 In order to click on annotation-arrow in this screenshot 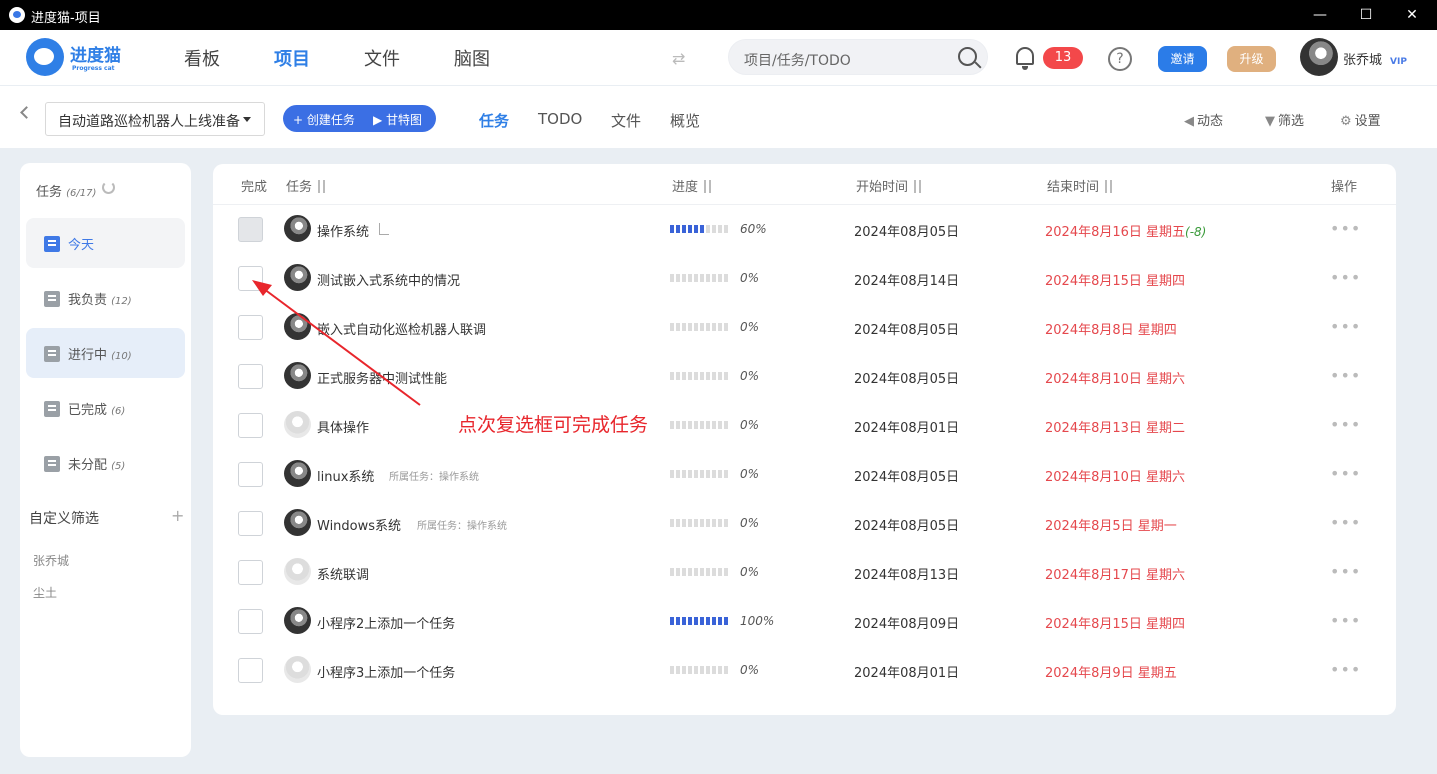, I will do `click(336, 343)`.